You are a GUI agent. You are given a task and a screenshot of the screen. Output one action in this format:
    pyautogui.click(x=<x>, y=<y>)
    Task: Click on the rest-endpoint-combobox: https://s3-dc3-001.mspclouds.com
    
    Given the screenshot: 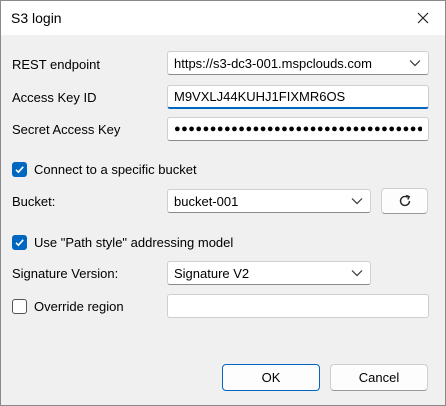 What is the action you would take?
    pyautogui.click(x=298, y=63)
    